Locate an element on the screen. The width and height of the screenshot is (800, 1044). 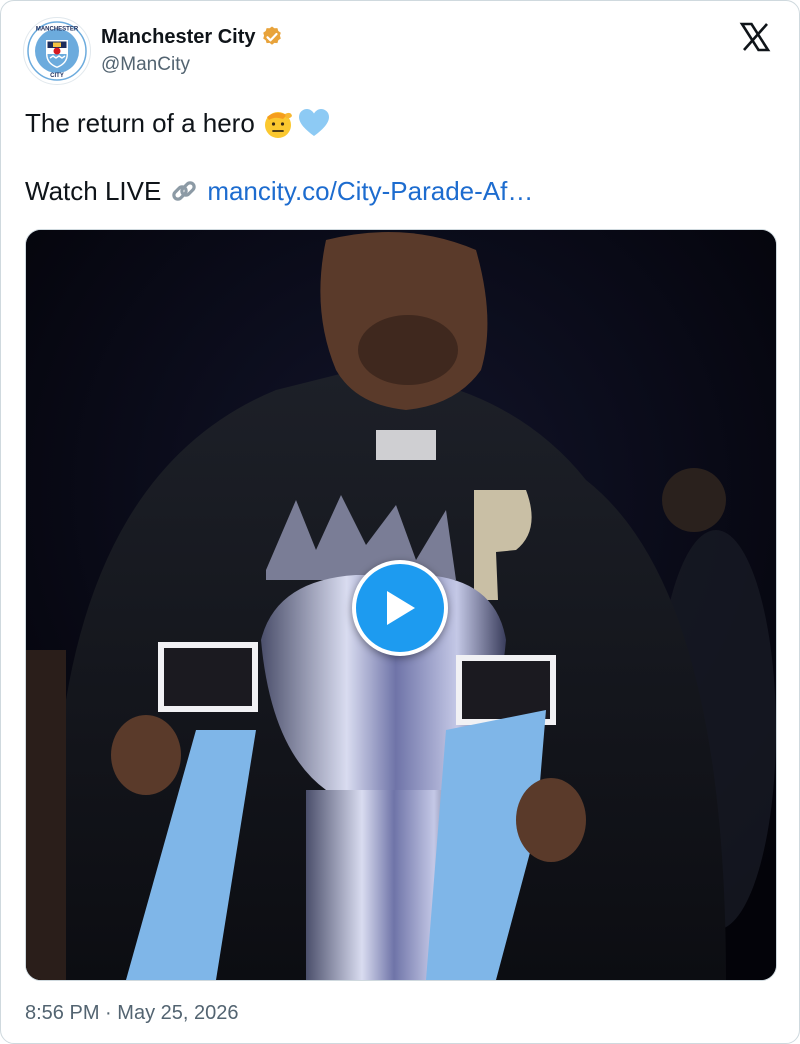
tweet-timestamp: 8:56 PM · May 25, 2026 is located at coordinates (131, 1013).